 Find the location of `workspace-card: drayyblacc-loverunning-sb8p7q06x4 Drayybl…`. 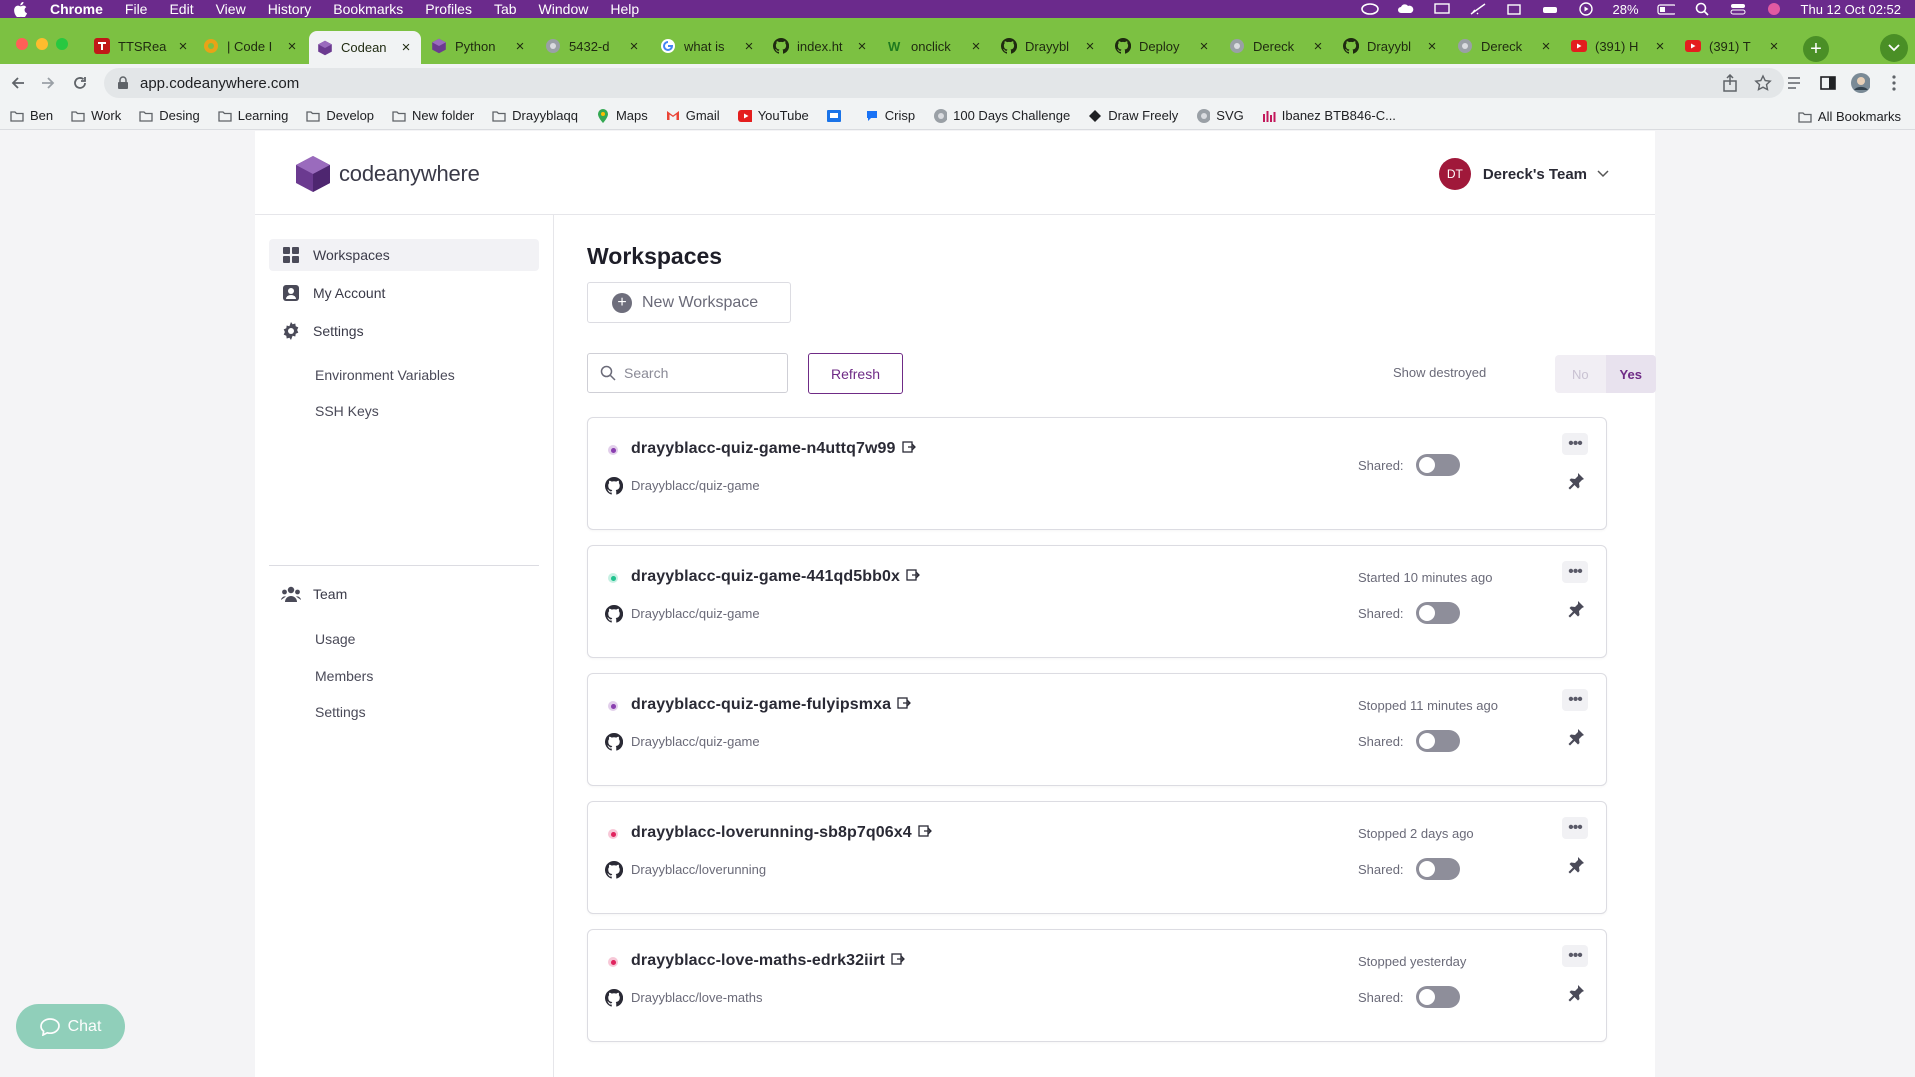

workspace-card: drayyblacc-loverunning-sb8p7q06x4 Drayybl… is located at coordinates (1097, 857).